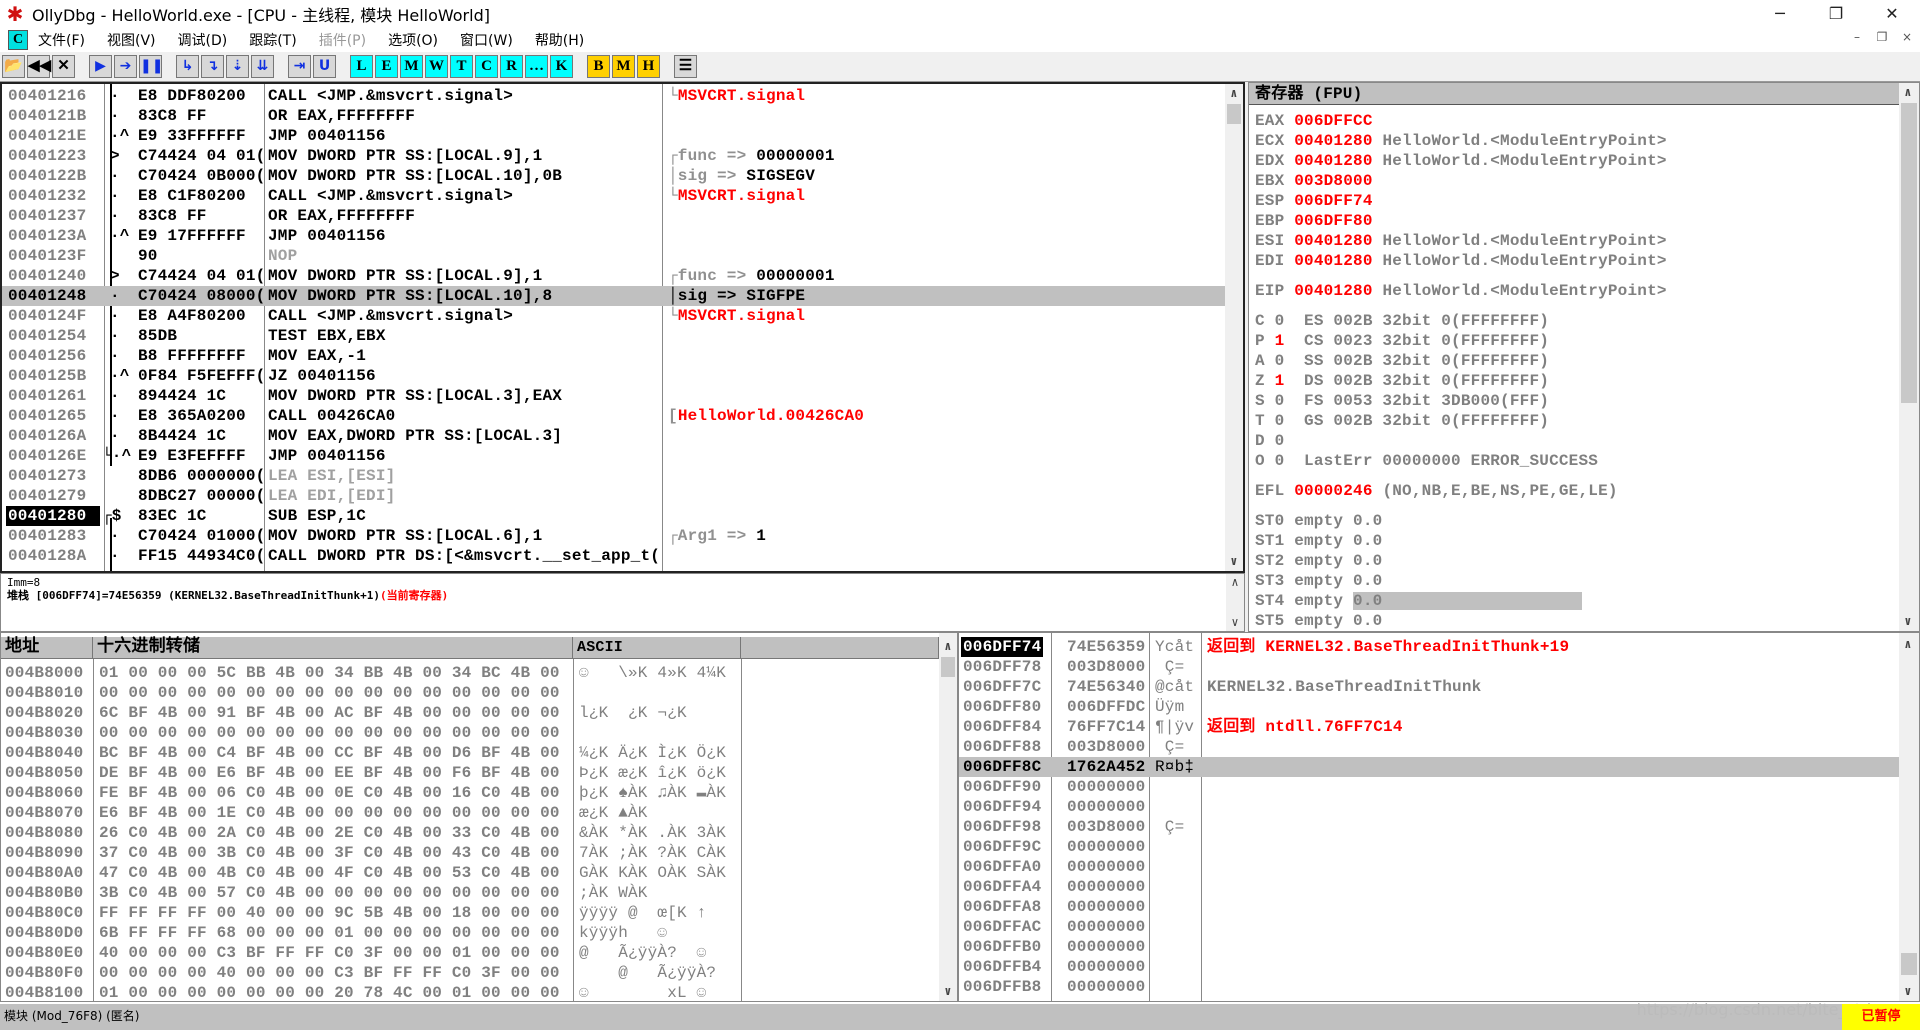 This screenshot has height=1030, width=1920. I want to click on open-button: 📂, so click(13, 66).